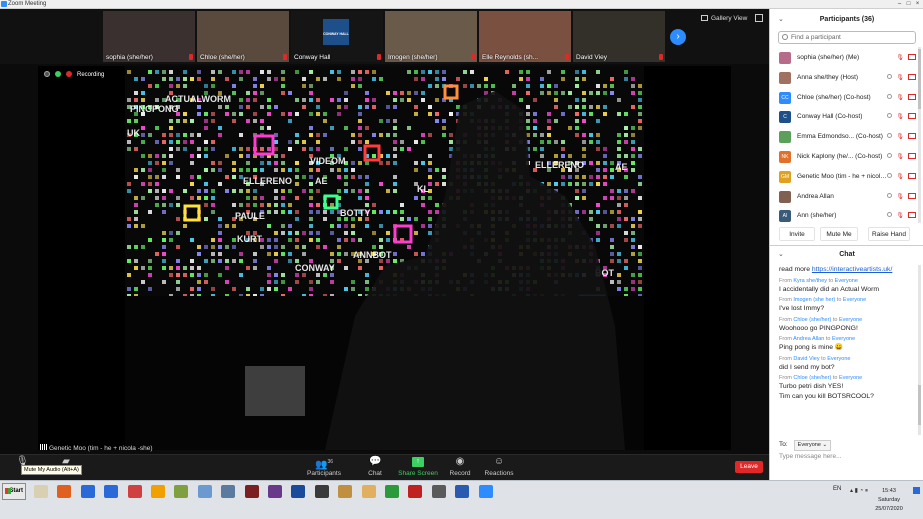  Describe the element at coordinates (899, 4) in the screenshot. I see `minimize-button: –` at that location.